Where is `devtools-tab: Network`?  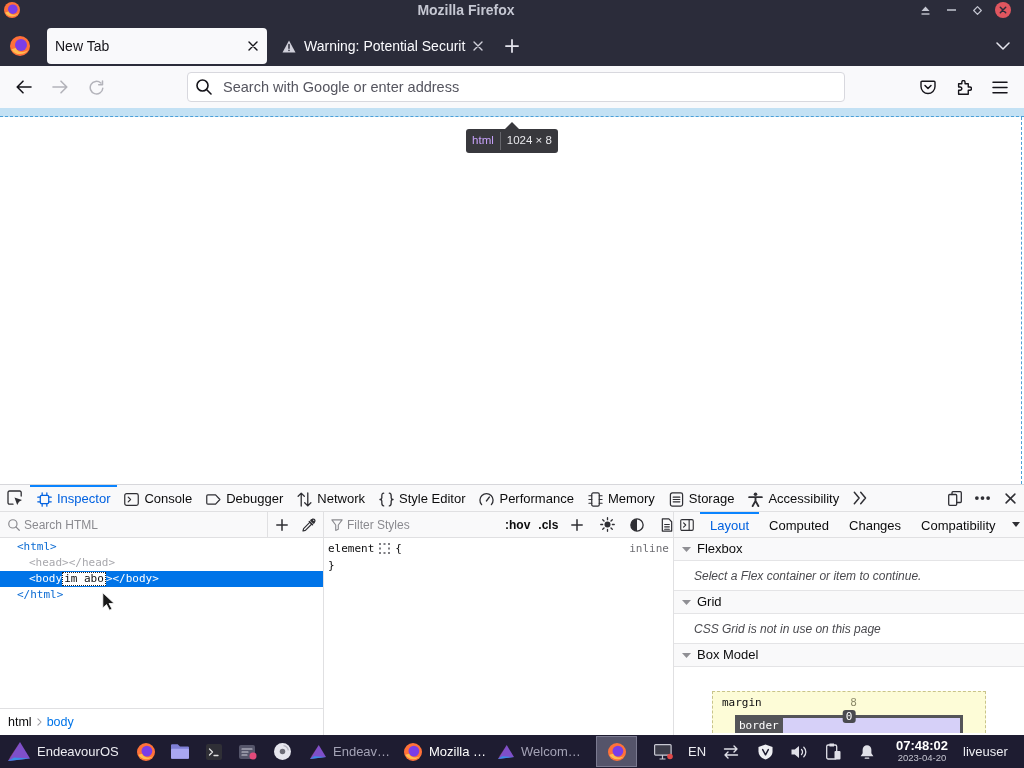 devtools-tab: Network is located at coordinates (331, 498).